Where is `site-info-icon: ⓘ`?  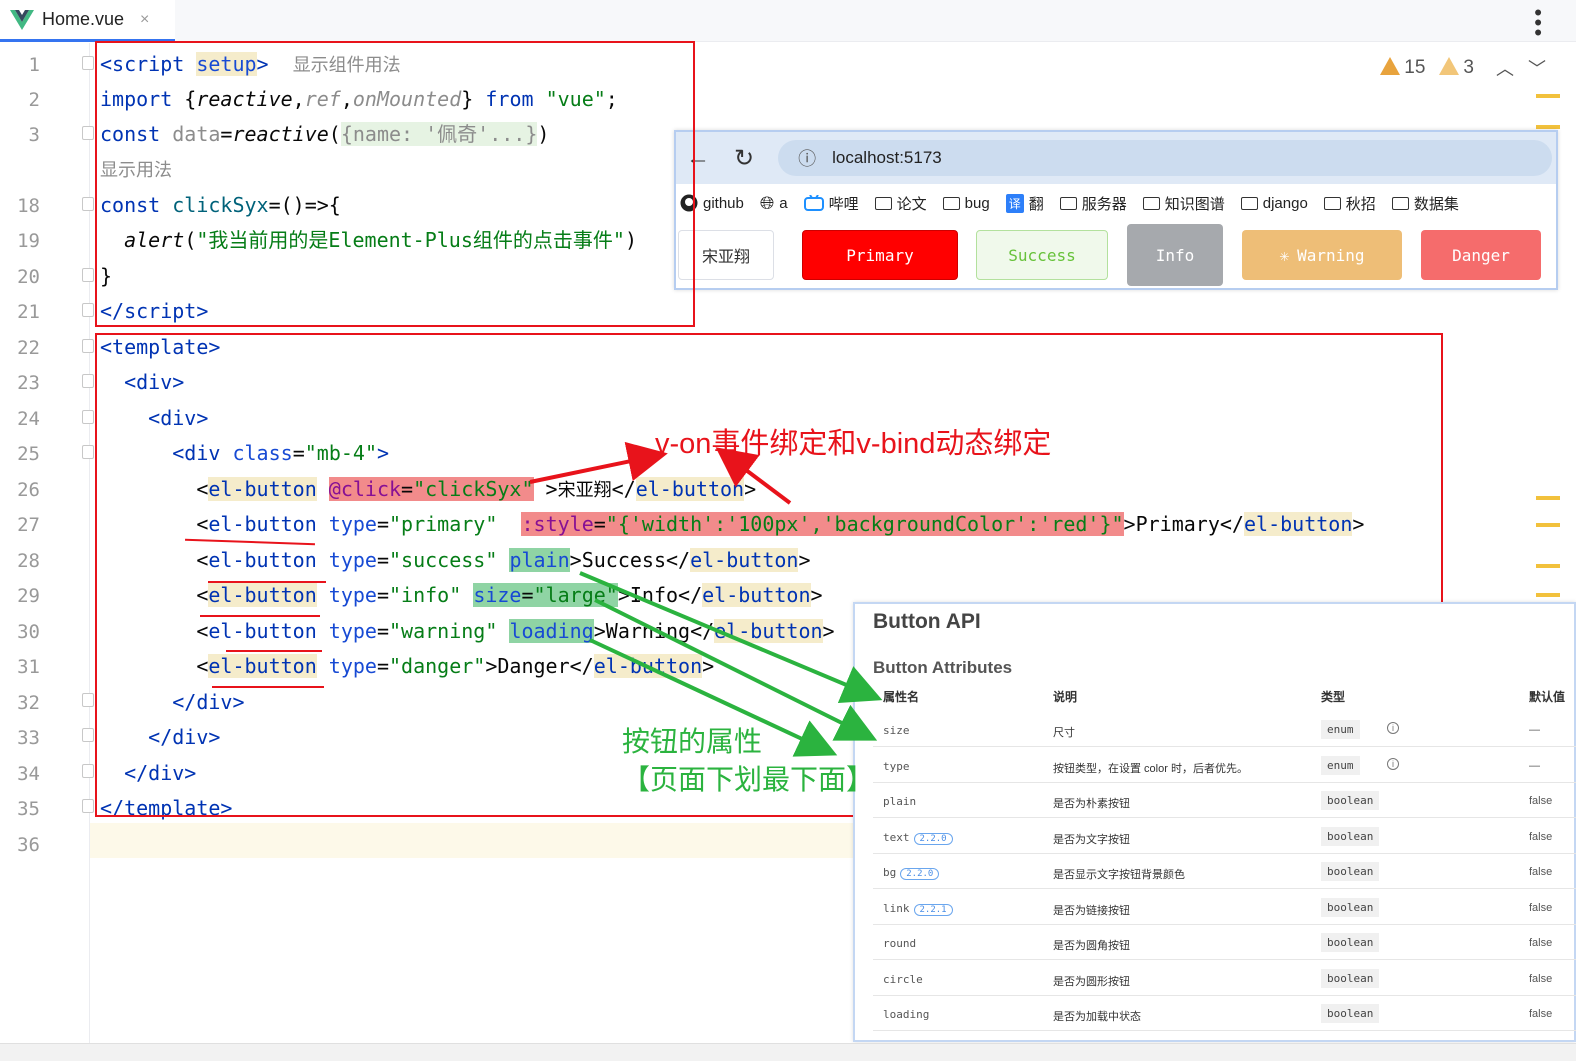
site-info-icon: ⓘ is located at coordinates (807, 158).